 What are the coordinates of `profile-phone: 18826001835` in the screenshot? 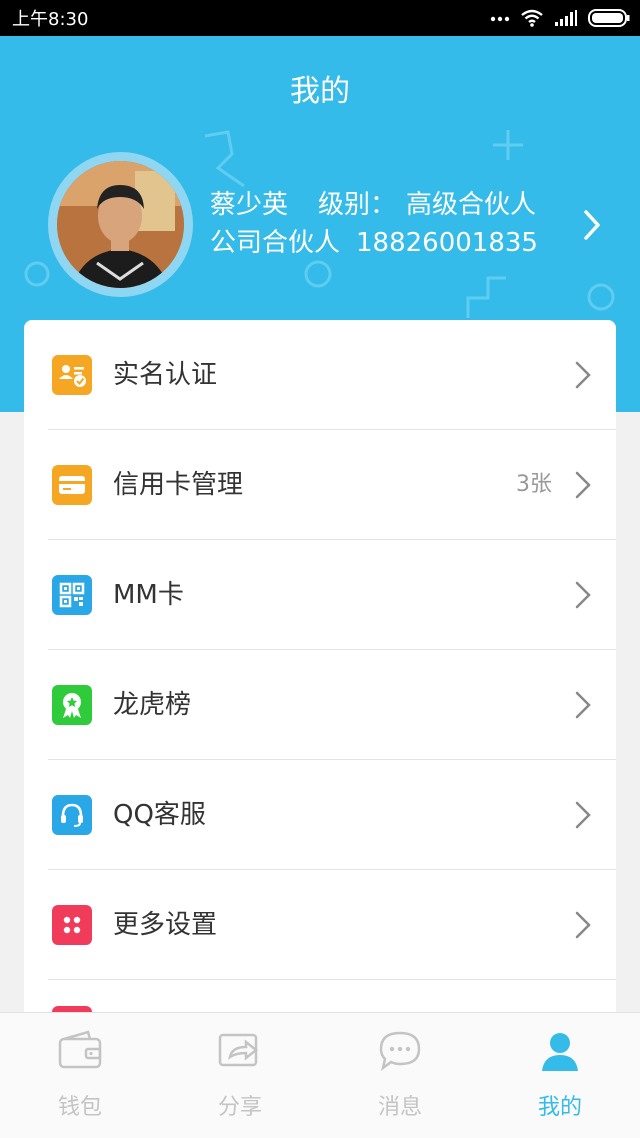 It's located at (447, 243).